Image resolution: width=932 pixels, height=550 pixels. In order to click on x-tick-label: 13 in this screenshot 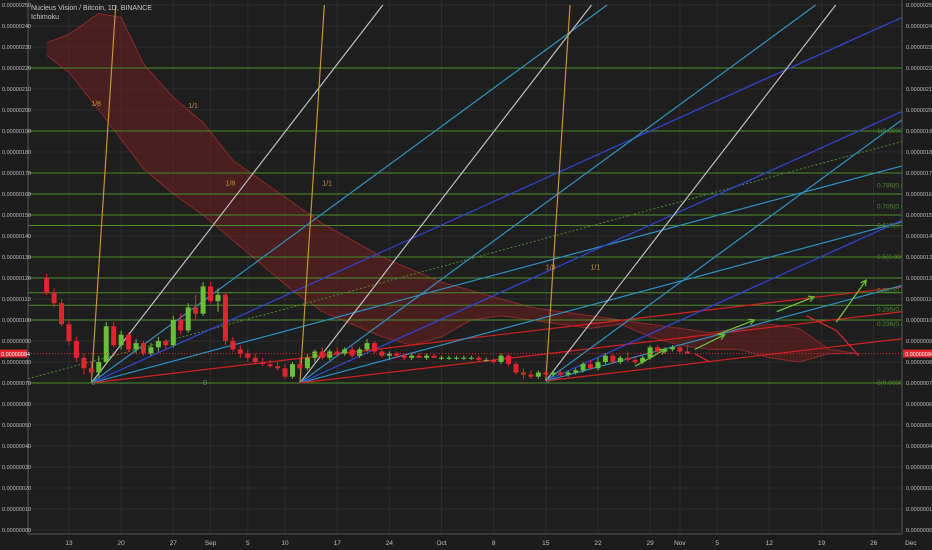, I will do `click(69, 543)`.